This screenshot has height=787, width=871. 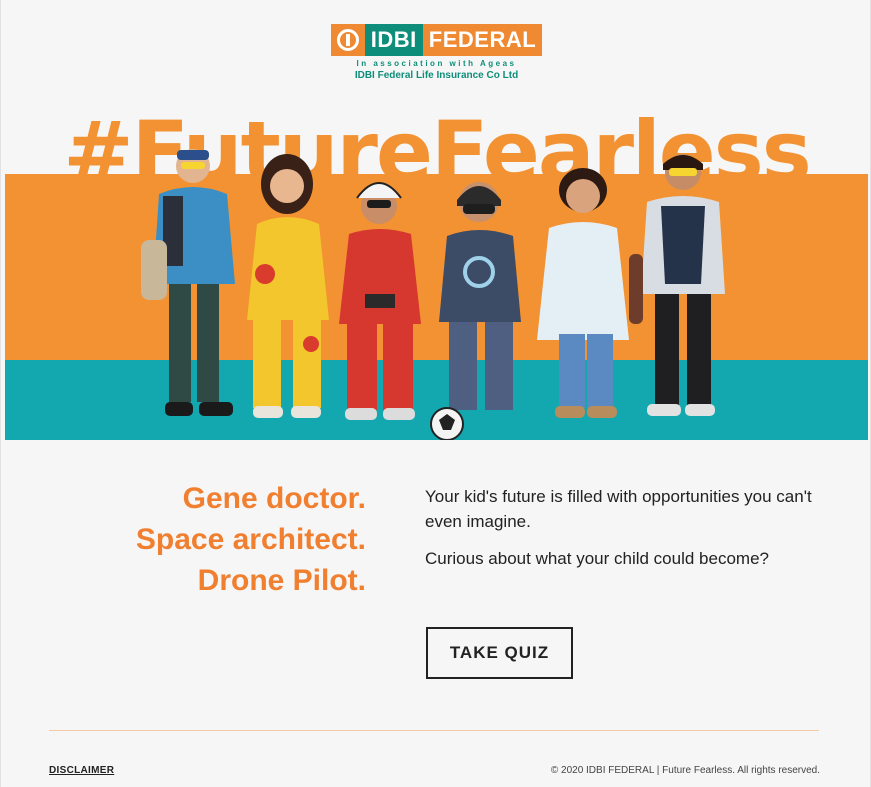 What do you see at coordinates (393, 40) in the screenshot?
I see `logo-idbi-text: IDBI` at bounding box center [393, 40].